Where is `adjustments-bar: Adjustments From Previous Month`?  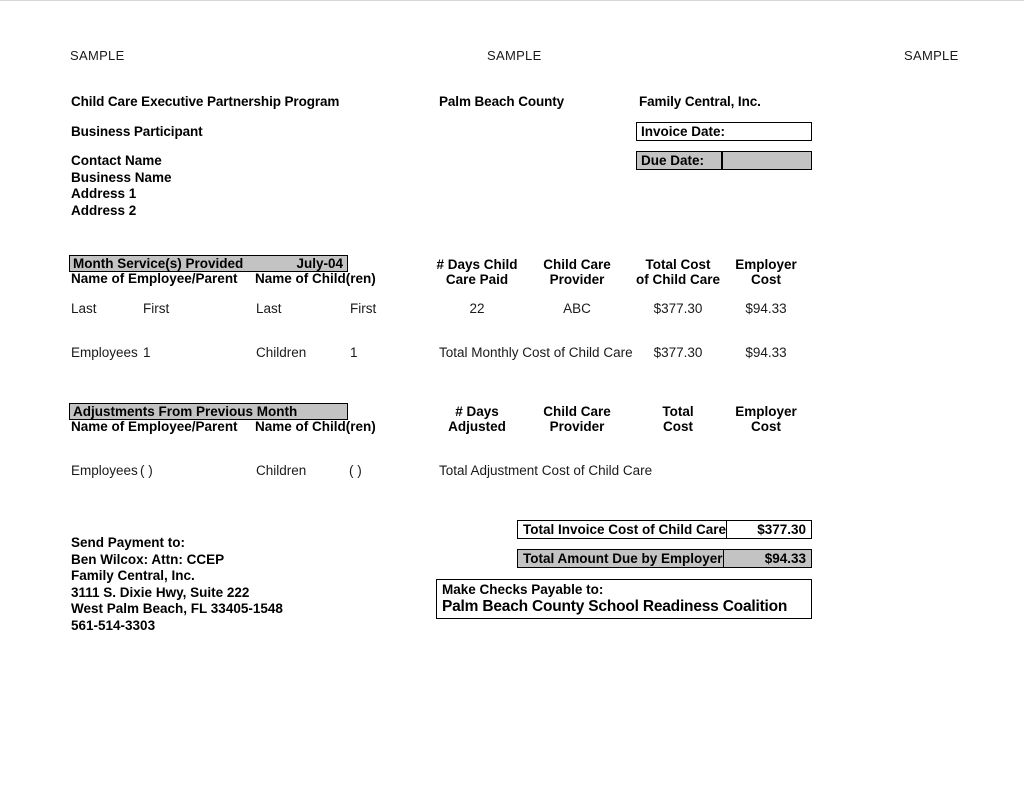 adjustments-bar: Adjustments From Previous Month is located at coordinates (208, 411).